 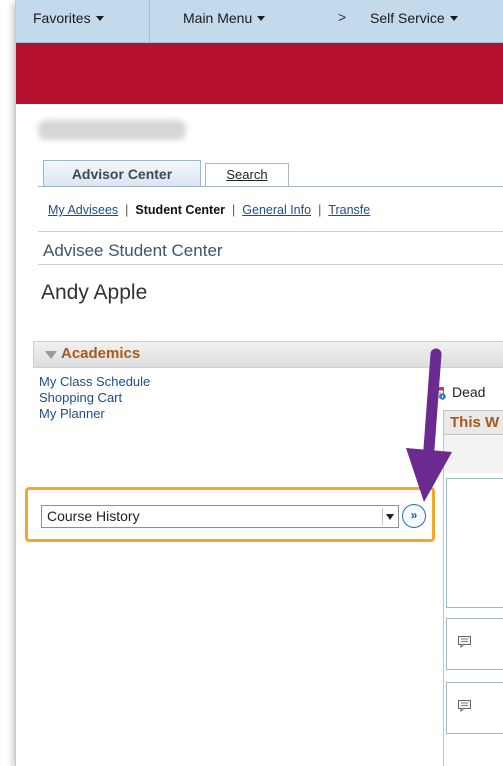 I want to click on favorites-menu: Favorites, so click(x=68, y=21).